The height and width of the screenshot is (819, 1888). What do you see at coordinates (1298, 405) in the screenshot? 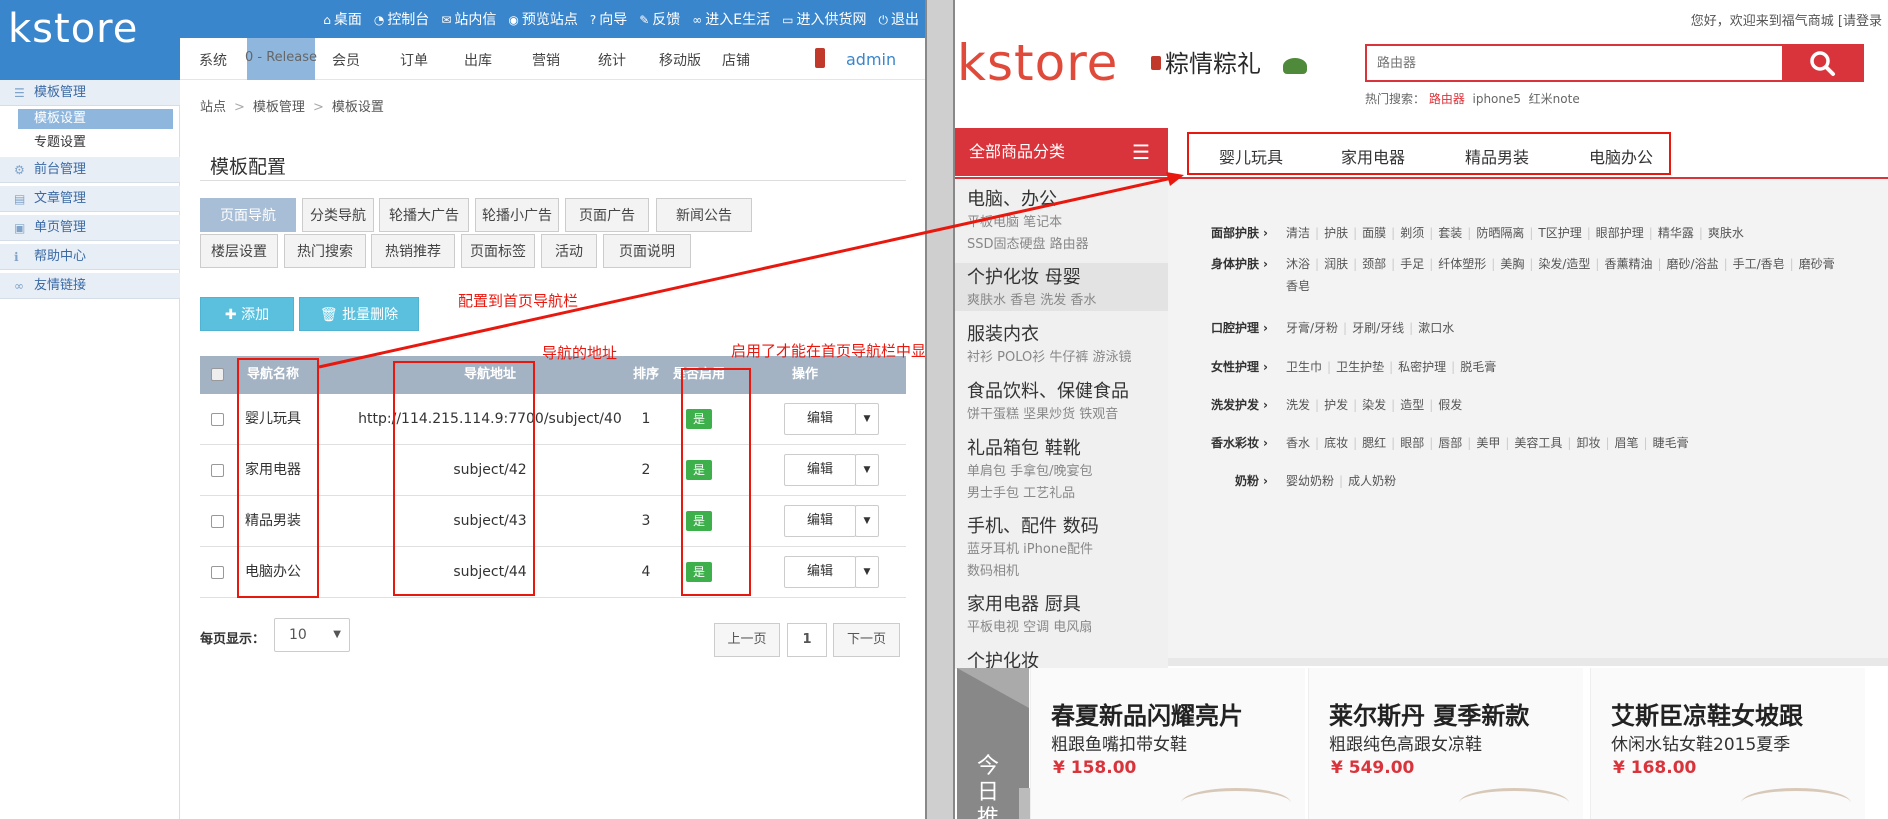
I see `detail-item: 洗发` at bounding box center [1298, 405].